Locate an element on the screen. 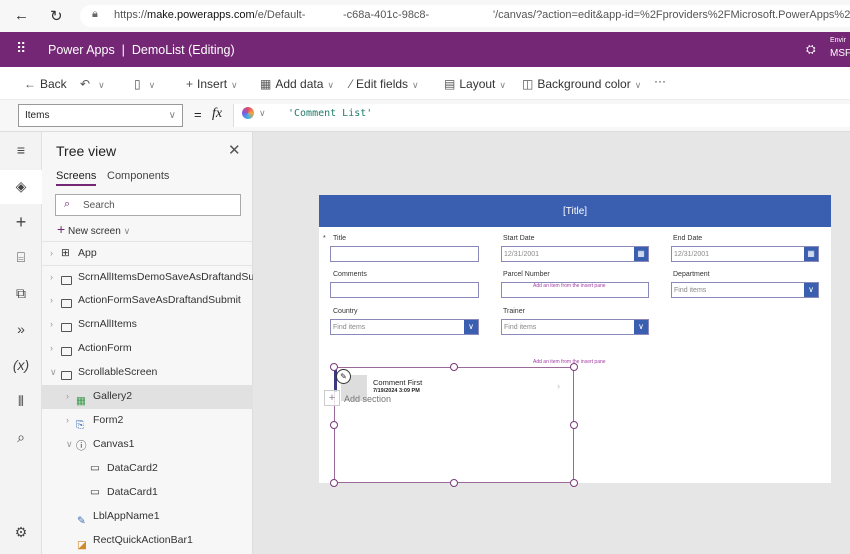 Image resolution: width=850 pixels, height=554 pixels. layout-button: ▤ Layout ∨ is located at coordinates (475, 84).